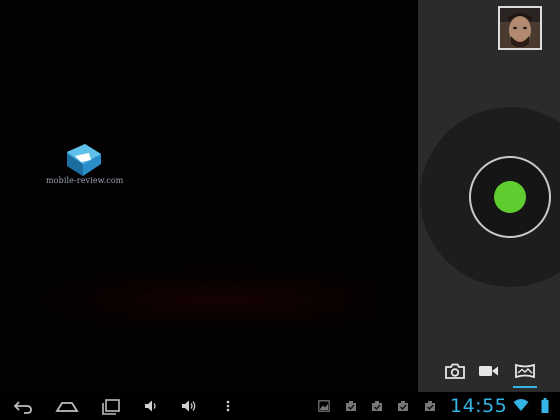 This screenshot has height=420, width=560. Describe the element at coordinates (545, 405) in the screenshot. I see `battery-icon` at that location.